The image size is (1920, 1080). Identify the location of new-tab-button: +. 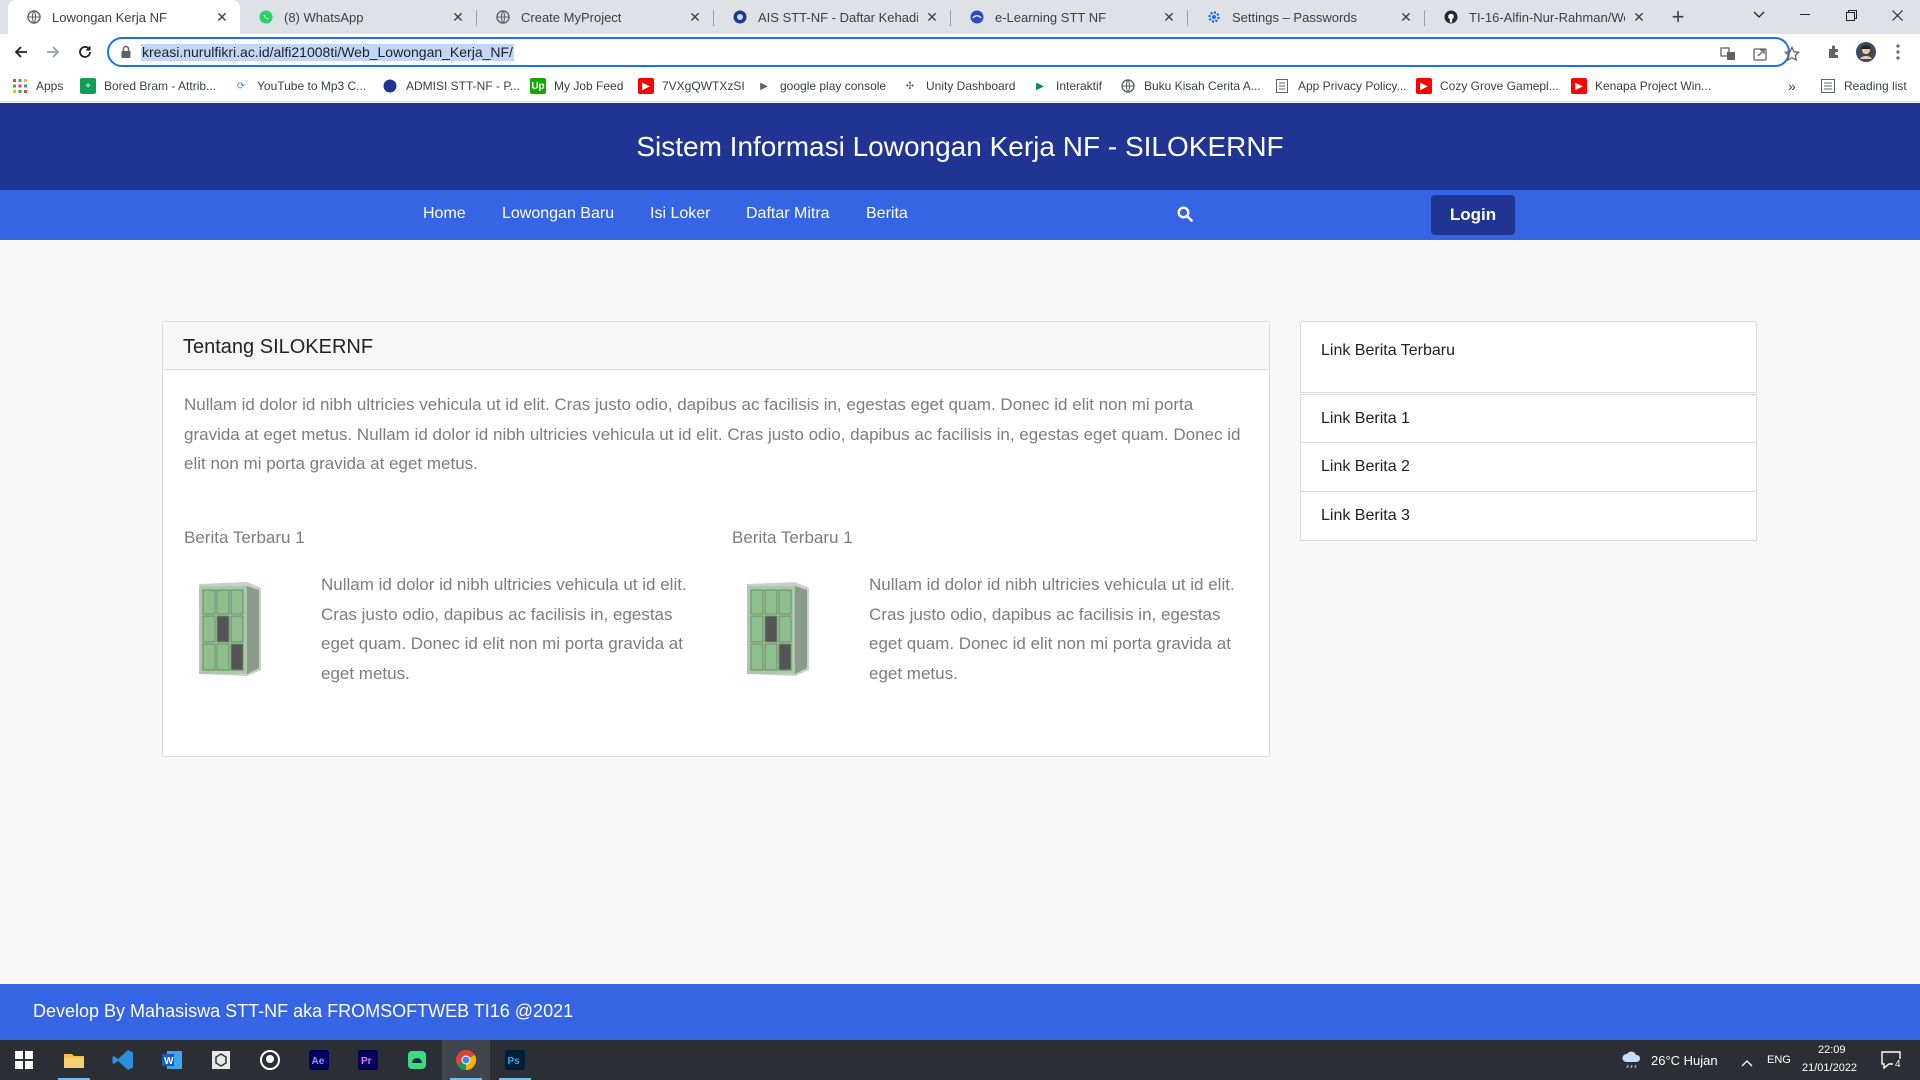
(1678, 17).